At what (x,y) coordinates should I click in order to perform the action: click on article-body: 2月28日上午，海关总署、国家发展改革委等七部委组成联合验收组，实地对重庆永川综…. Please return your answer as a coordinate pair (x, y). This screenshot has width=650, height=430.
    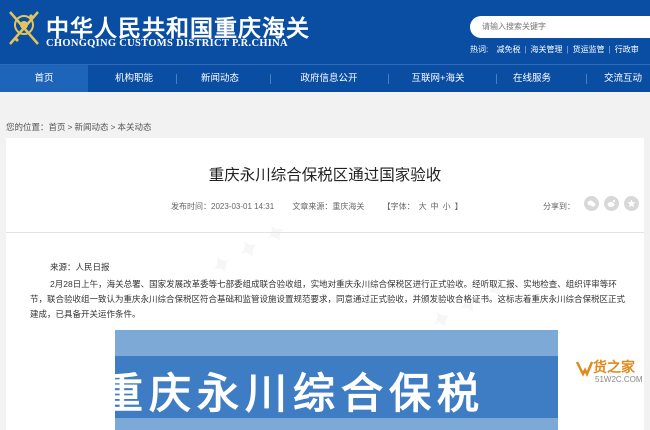
    Looking at the image, I should click on (328, 299).